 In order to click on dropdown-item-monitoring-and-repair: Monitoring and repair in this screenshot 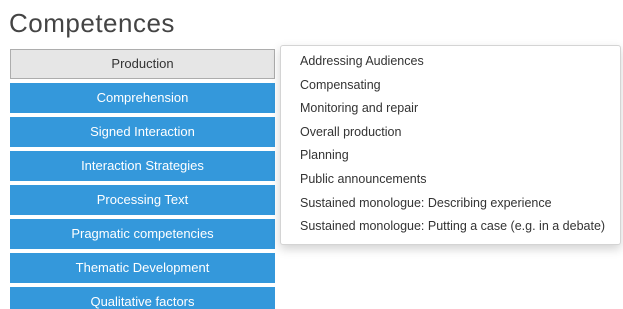, I will do `click(450, 109)`.